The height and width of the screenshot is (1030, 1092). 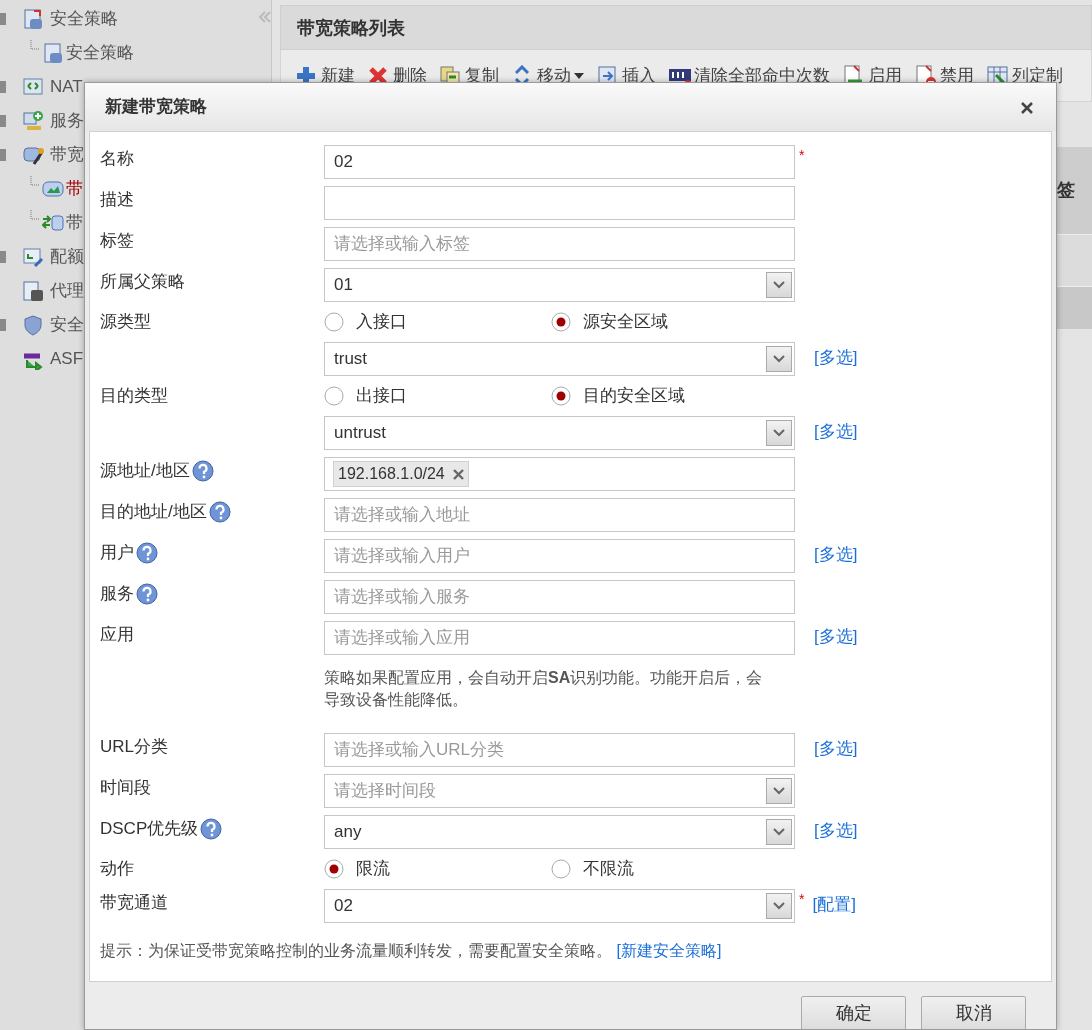 I want to click on input-field: 请选择或输入服务, so click(x=559, y=597).